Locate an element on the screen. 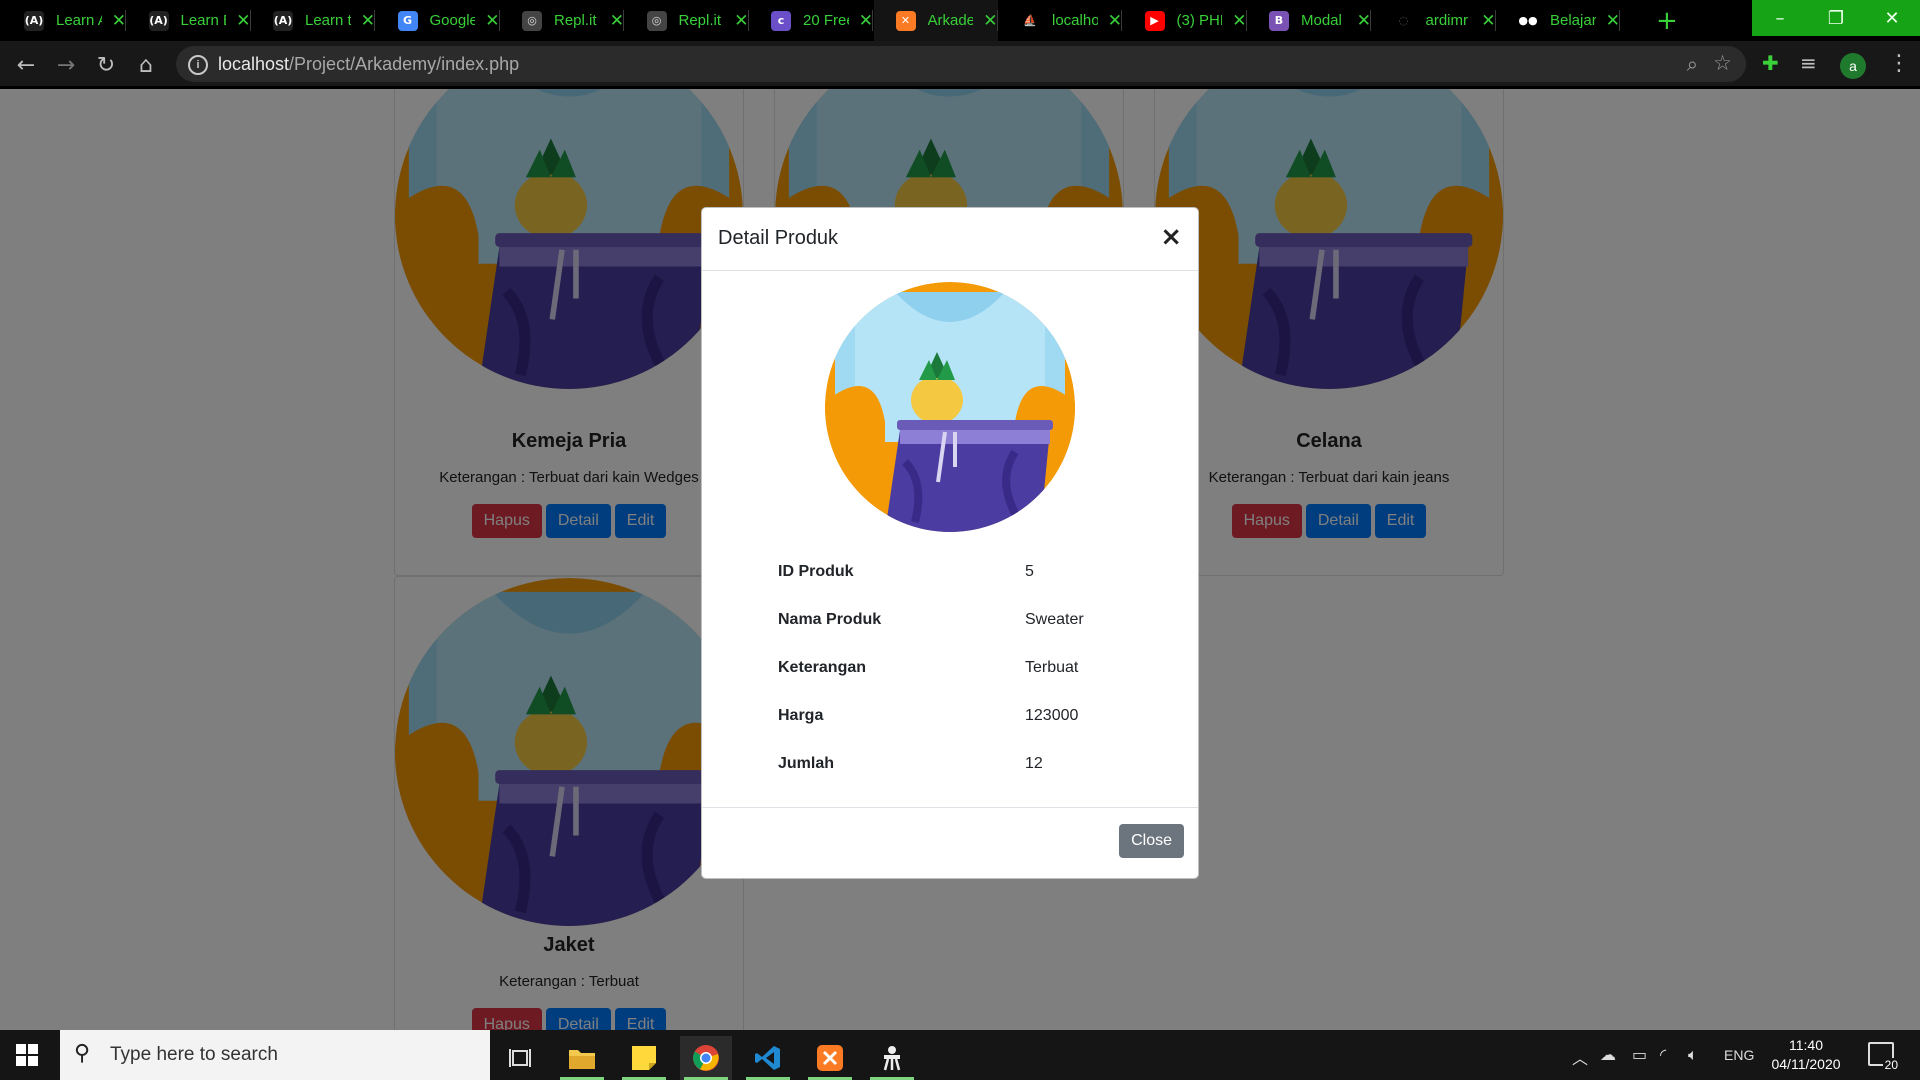 The image size is (1920, 1080). taskbar-clock: 11:40 04/11/2020 is located at coordinates (1806, 1055).